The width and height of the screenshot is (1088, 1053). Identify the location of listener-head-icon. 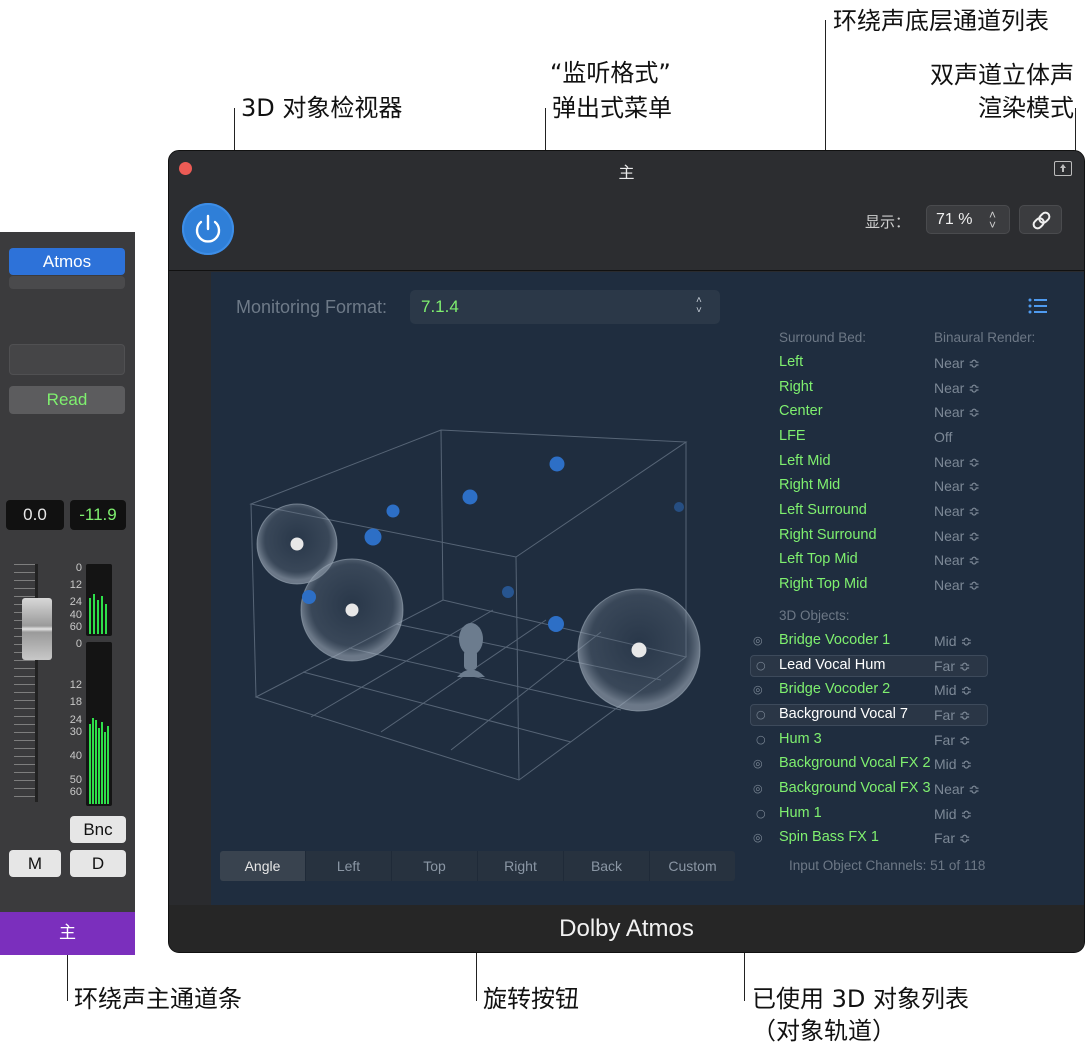
(471, 650).